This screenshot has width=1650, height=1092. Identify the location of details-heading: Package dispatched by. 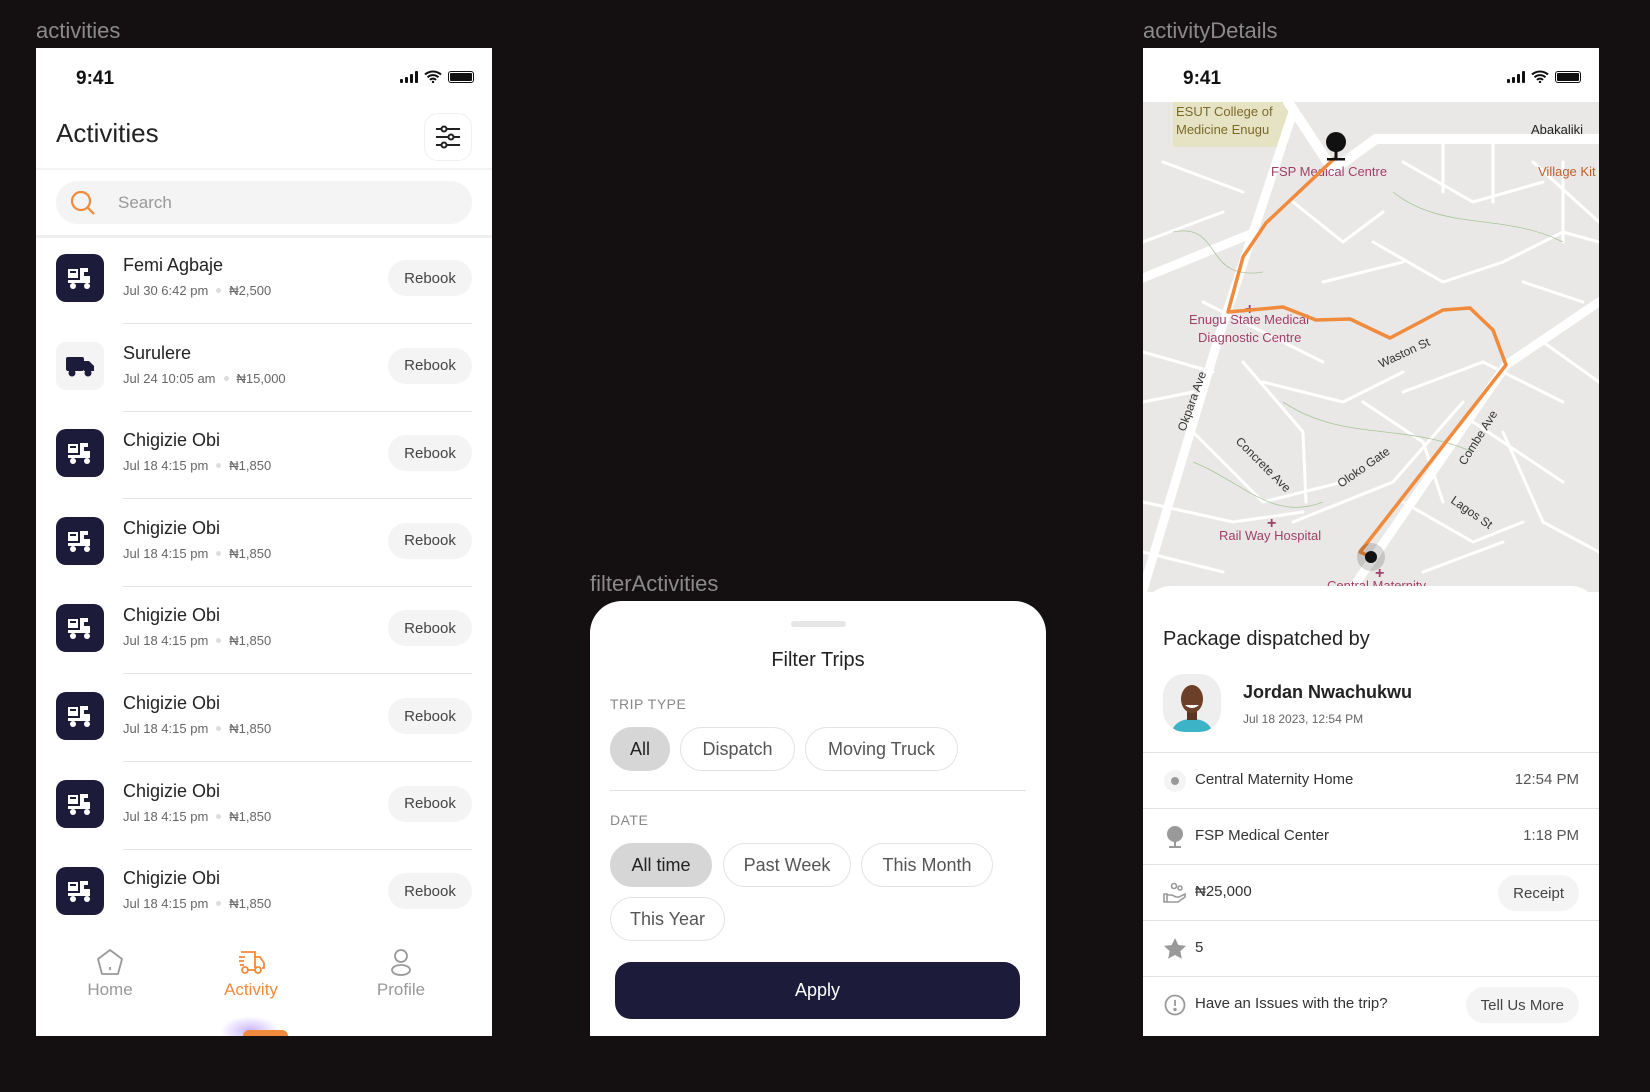
(1266, 639).